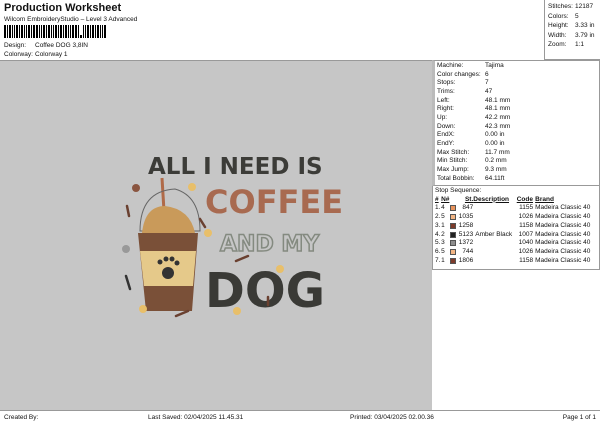 This screenshot has width=600, height=424. What do you see at coordinates (442, 117) in the screenshot?
I see `label: Up:` at bounding box center [442, 117].